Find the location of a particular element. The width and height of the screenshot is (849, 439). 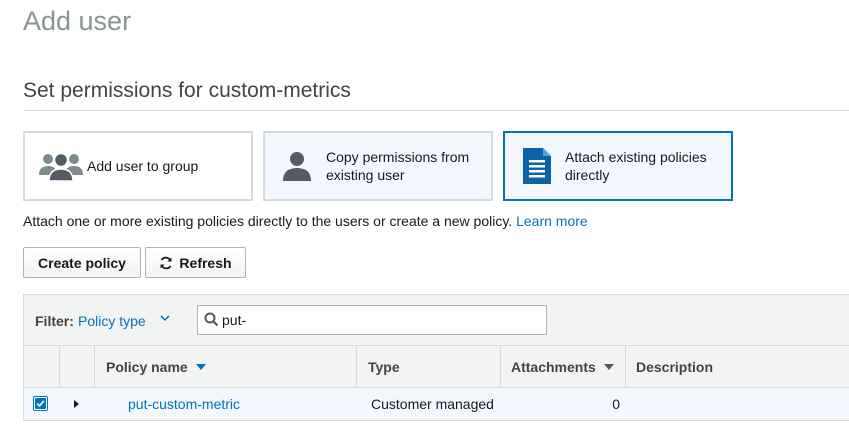

add-user-to-group-label: Add user to group is located at coordinates (143, 166).